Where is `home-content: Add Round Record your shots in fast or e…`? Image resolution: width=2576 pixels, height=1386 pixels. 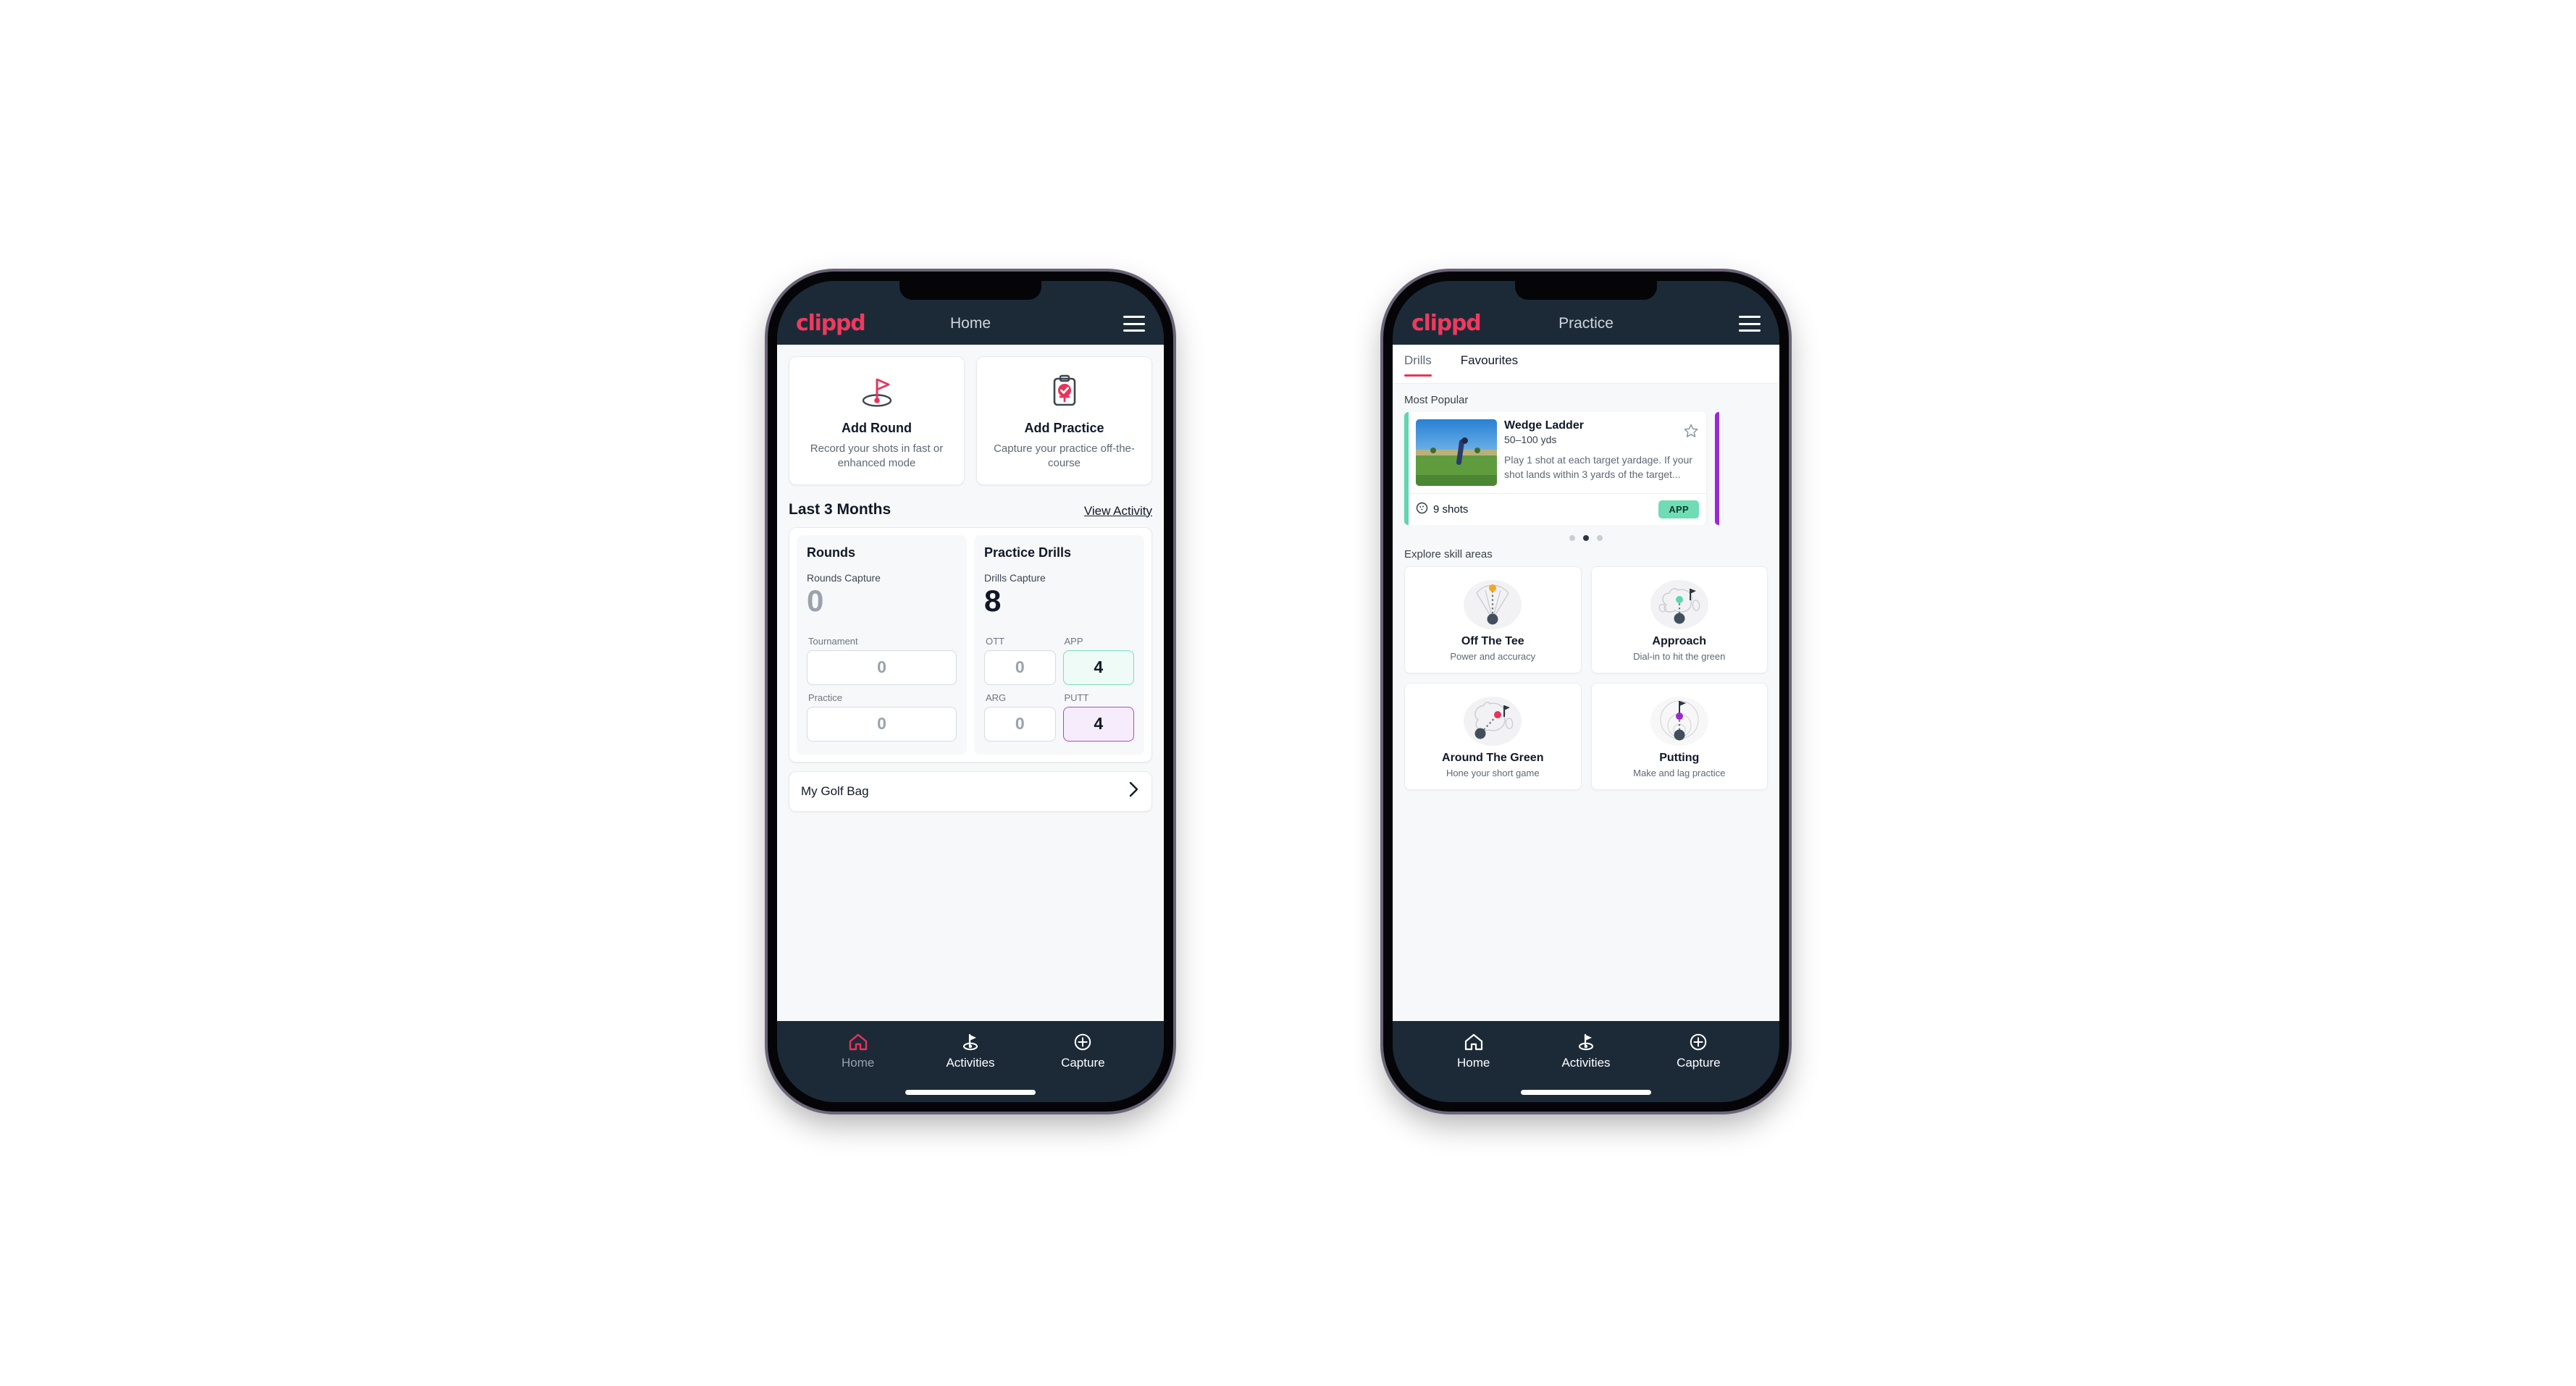 home-content: Add Round Record your shots in fast or e… is located at coordinates (970, 683).